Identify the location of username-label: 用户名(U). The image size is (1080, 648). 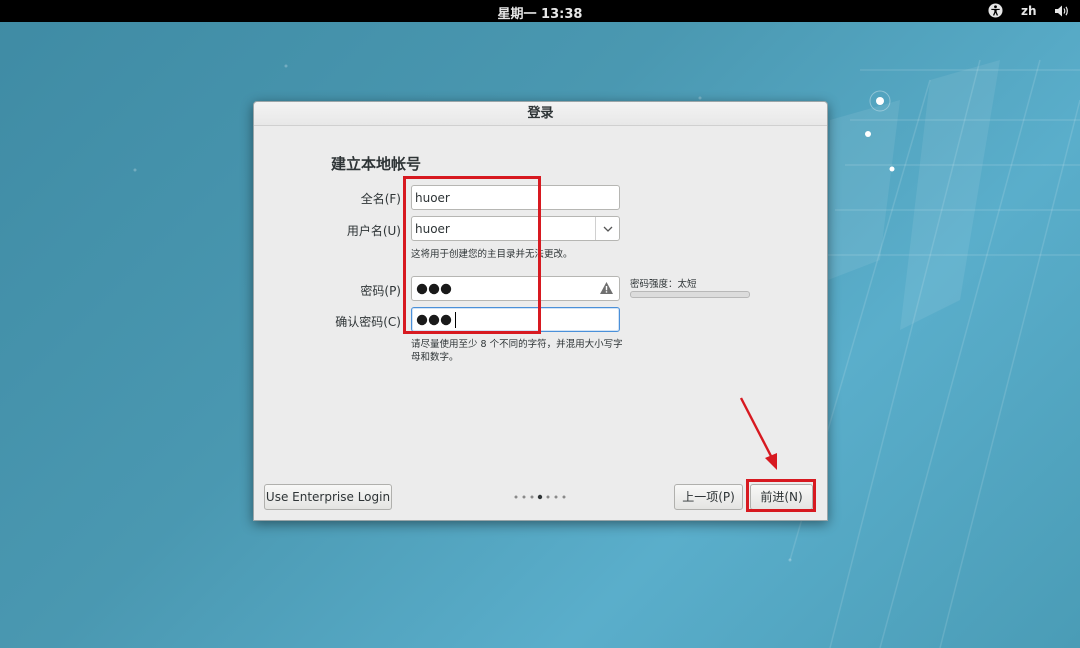
(373, 231).